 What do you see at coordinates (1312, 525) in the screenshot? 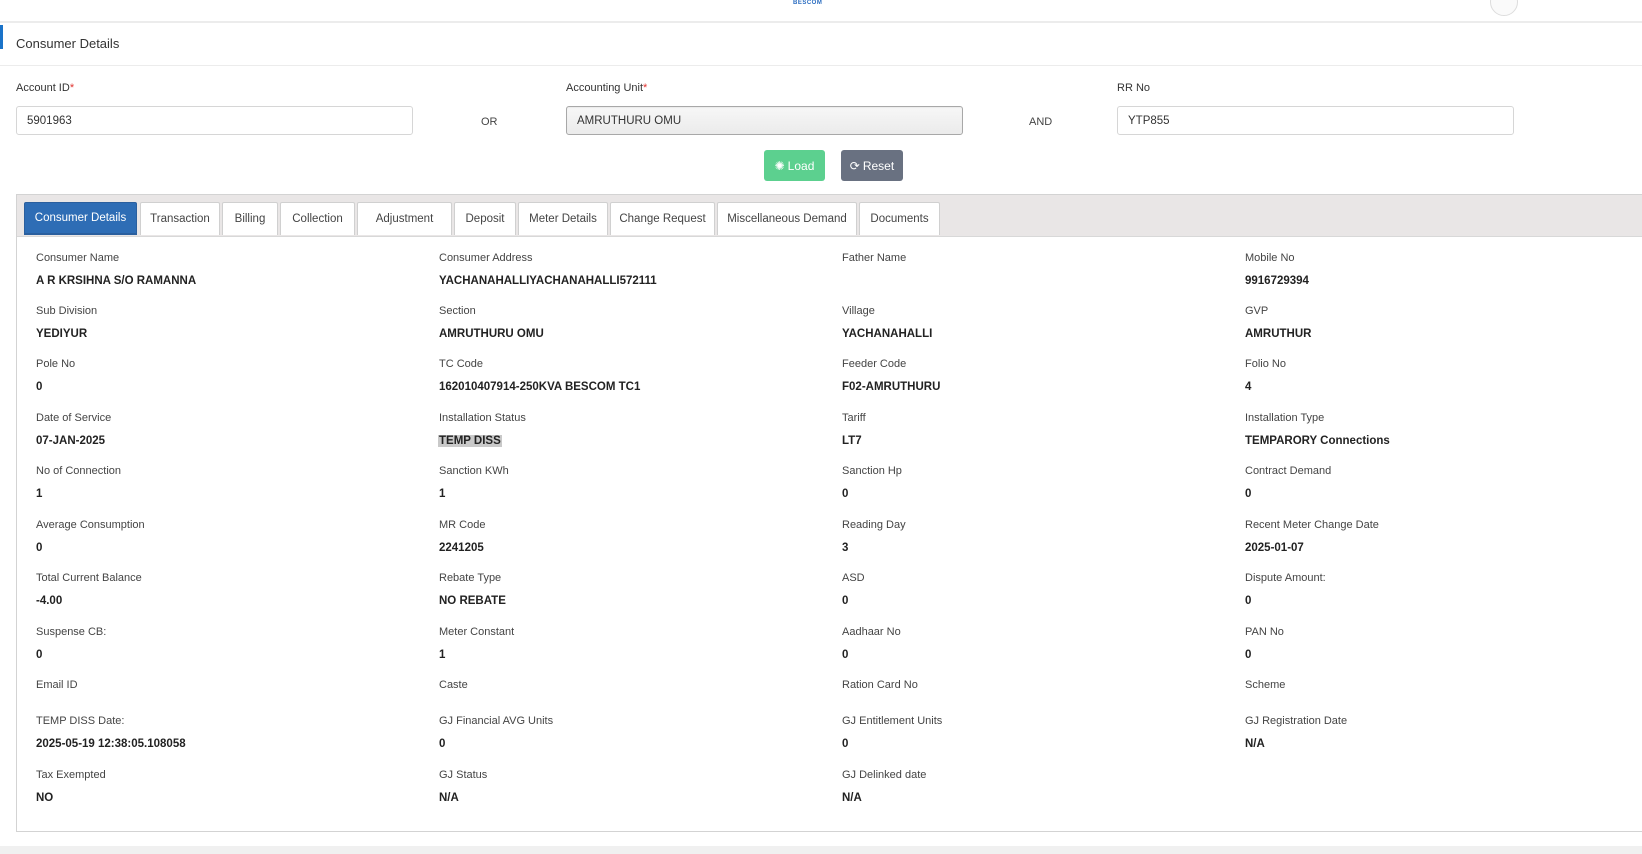
I see `field-label: Recent Meter Change Date` at bounding box center [1312, 525].